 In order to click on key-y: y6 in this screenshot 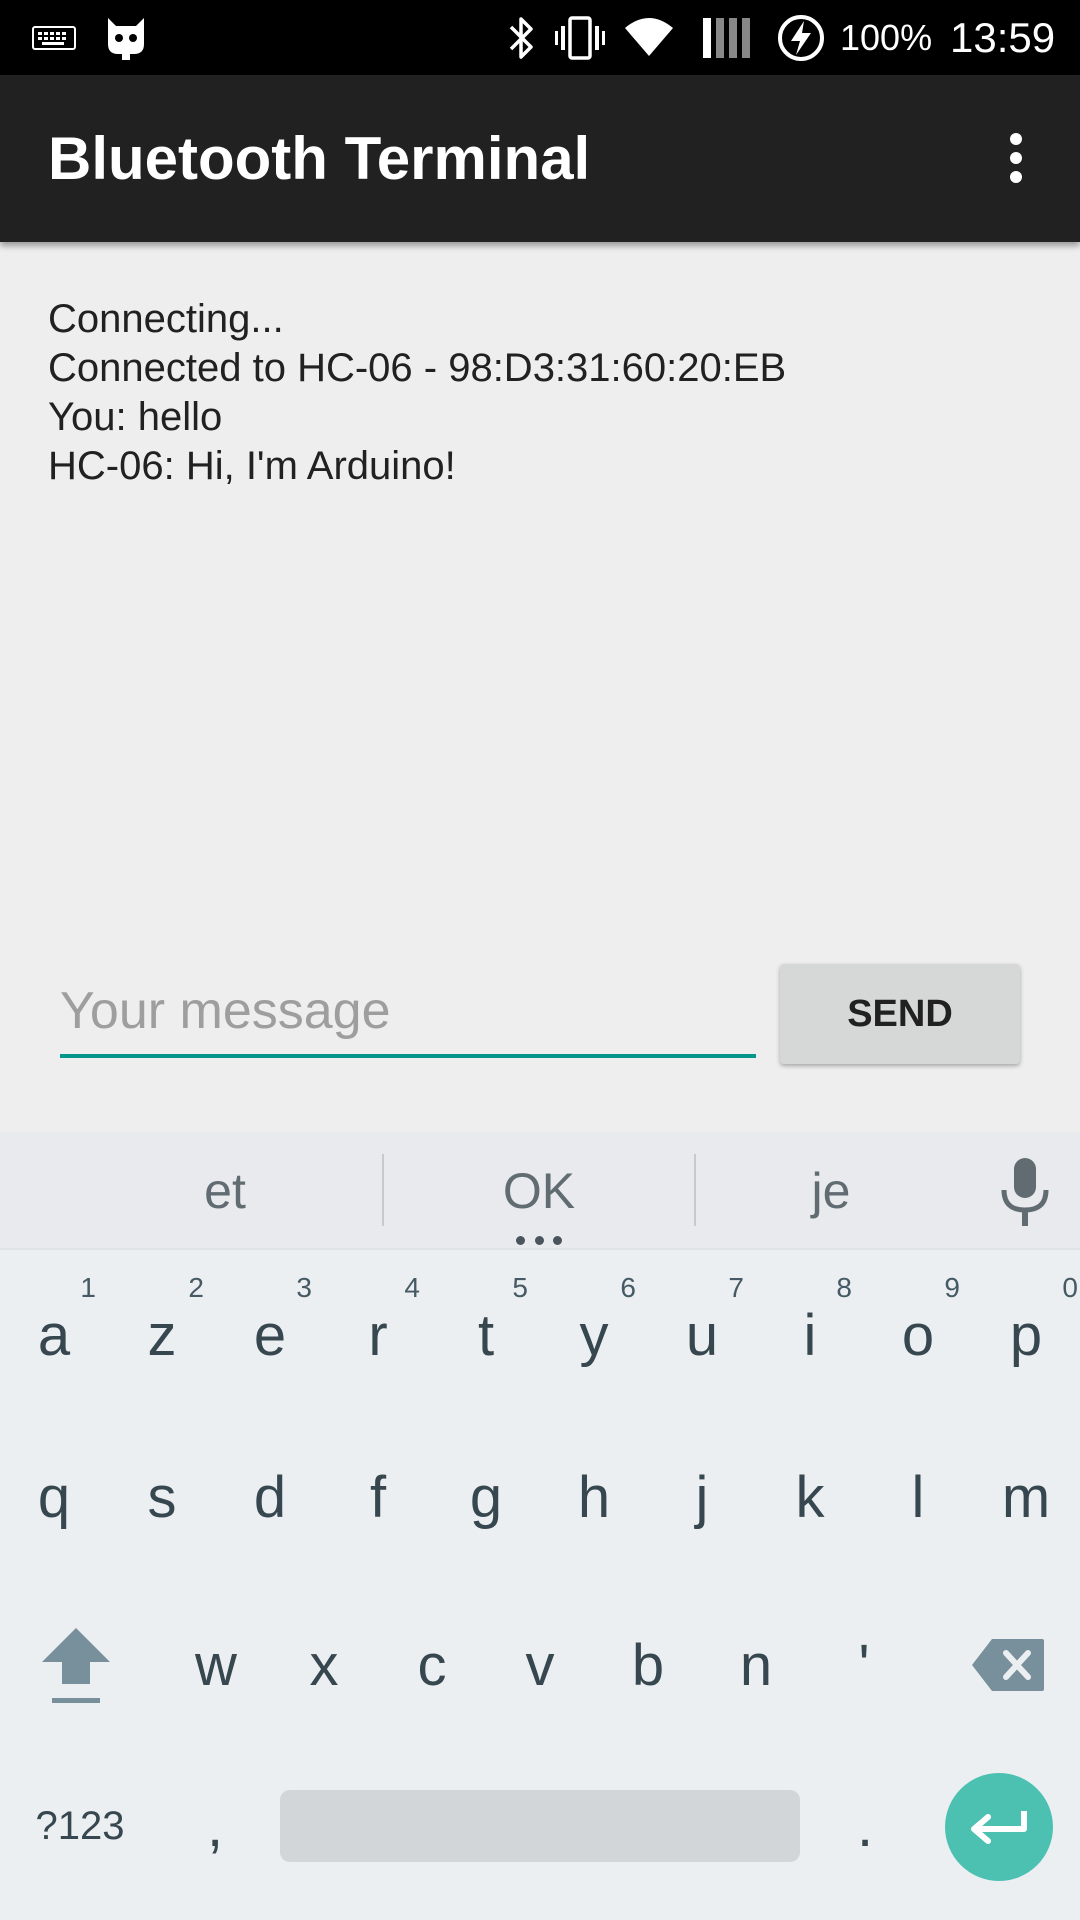, I will do `click(594, 1335)`.